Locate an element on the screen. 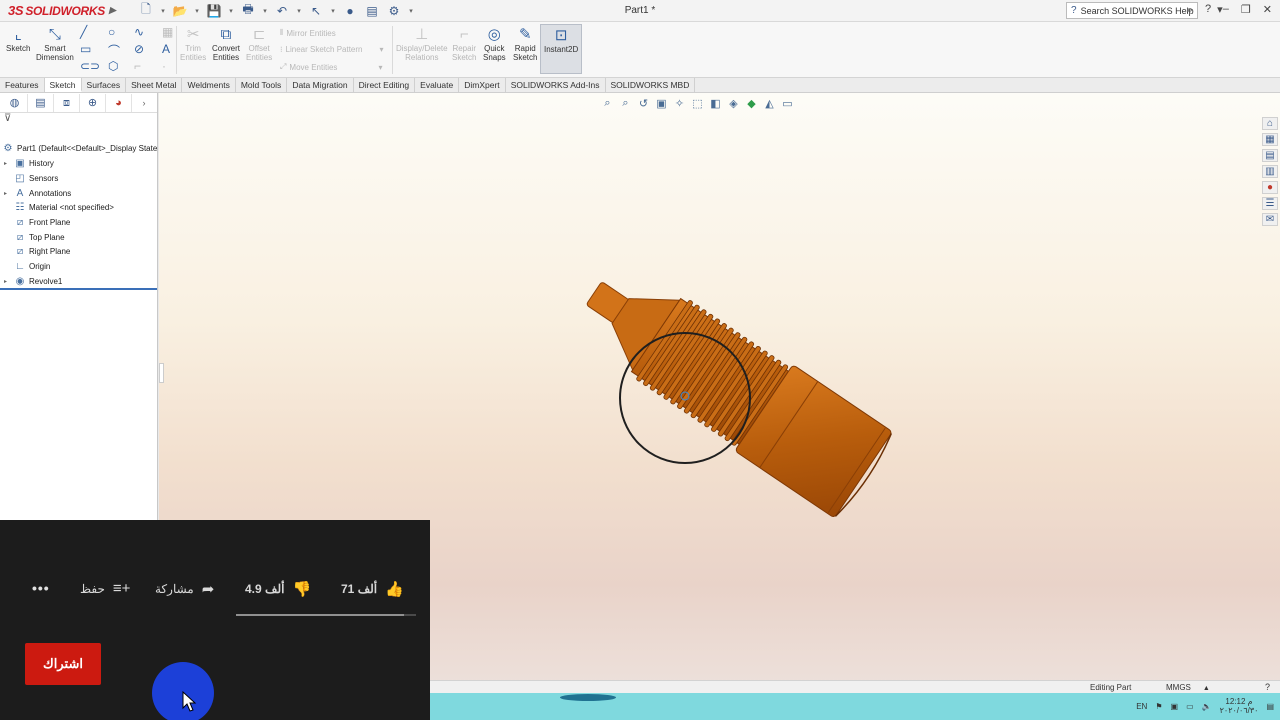 Image resolution: width=1280 pixels, height=720 pixels. convert-entities-button: ⧉ Convert Entities is located at coordinates (226, 44).